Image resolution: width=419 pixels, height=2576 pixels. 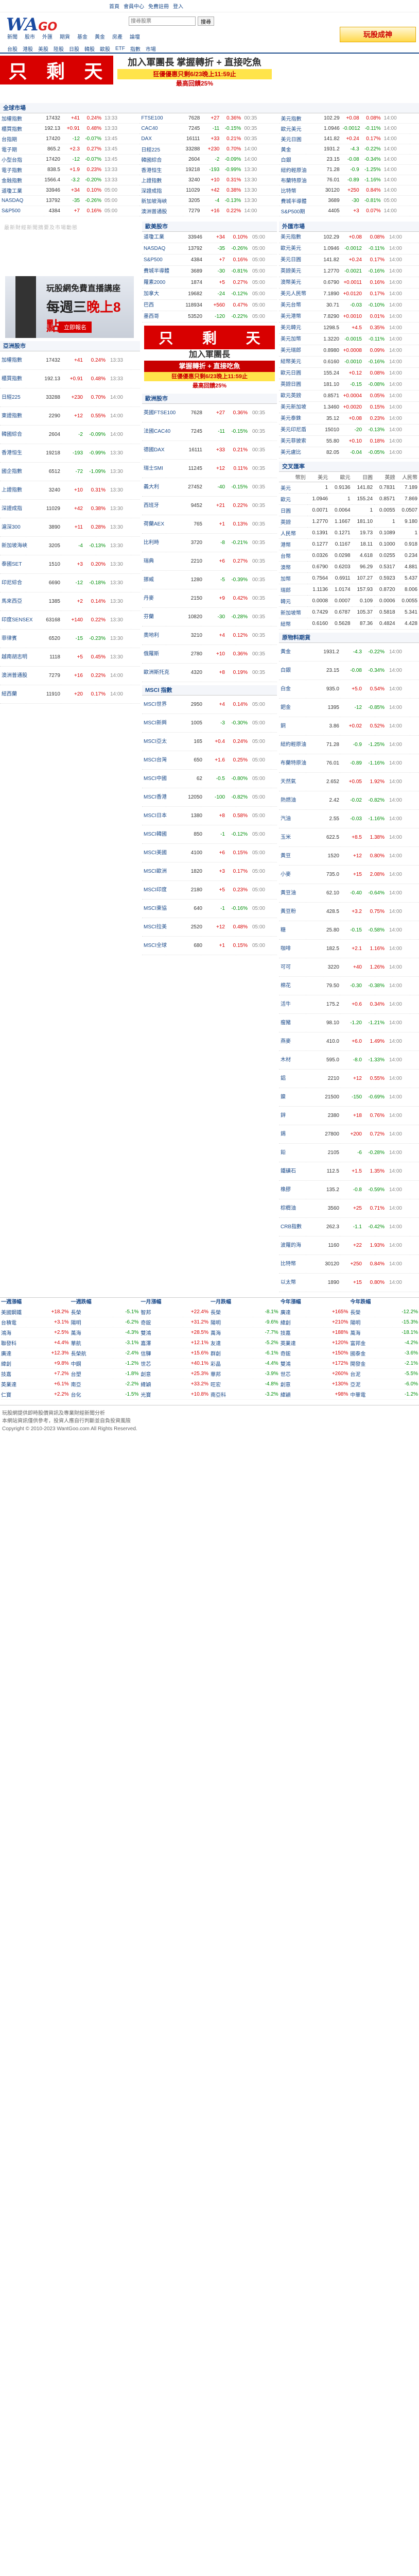 What do you see at coordinates (70, 201) in the screenshot?
I see `market-row: NASDAQ 13792 -35 -0.26% 05:00` at bounding box center [70, 201].